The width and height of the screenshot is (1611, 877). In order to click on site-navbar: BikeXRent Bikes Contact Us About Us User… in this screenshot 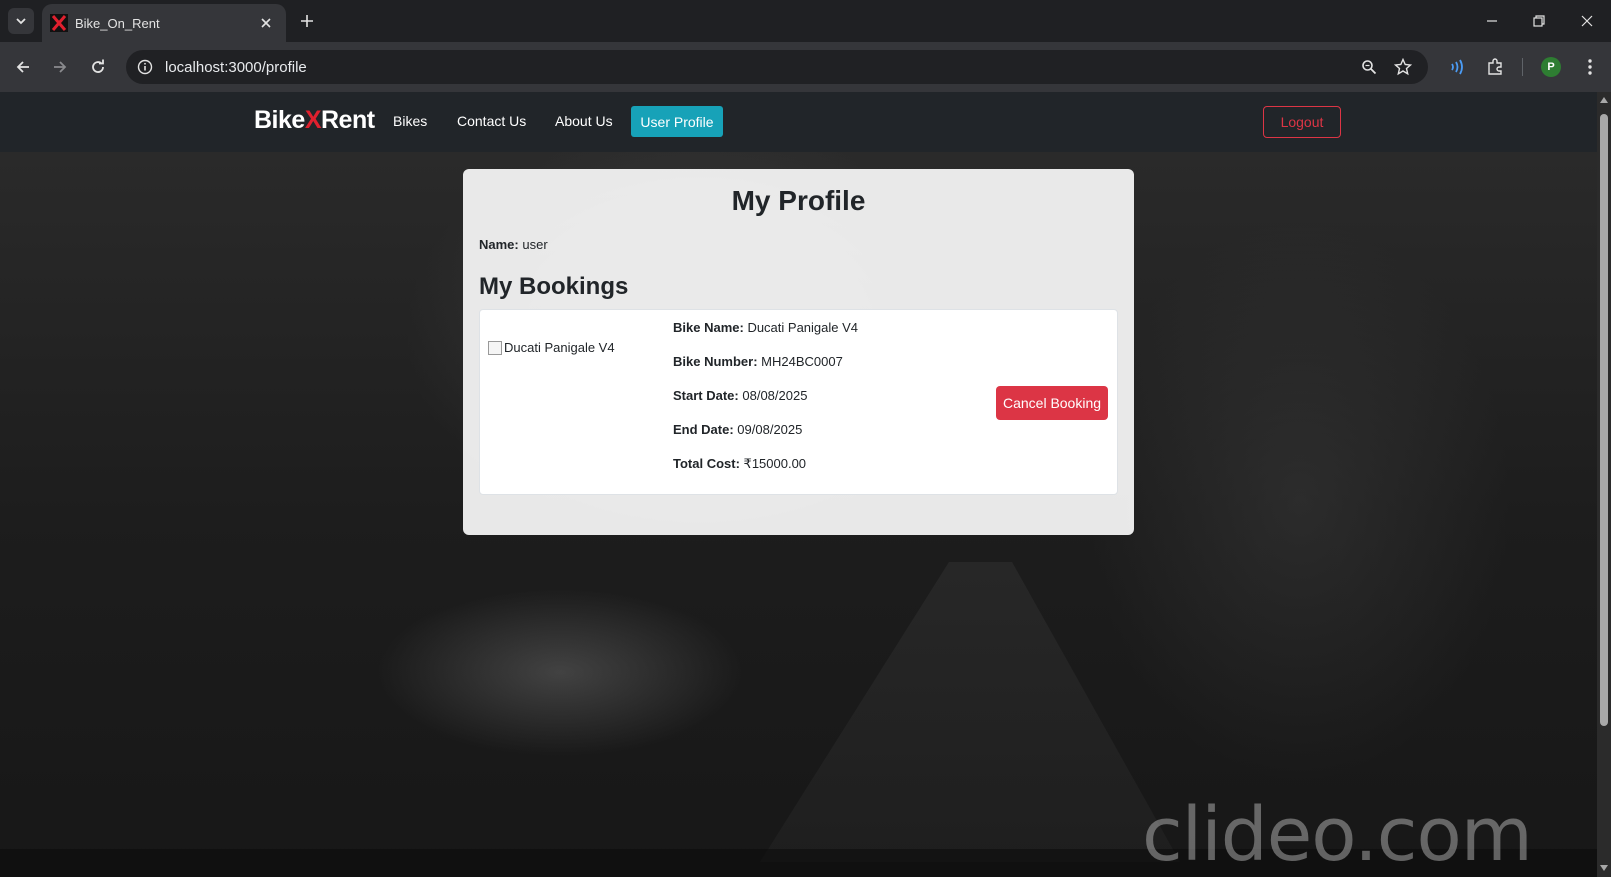, I will do `click(798, 122)`.